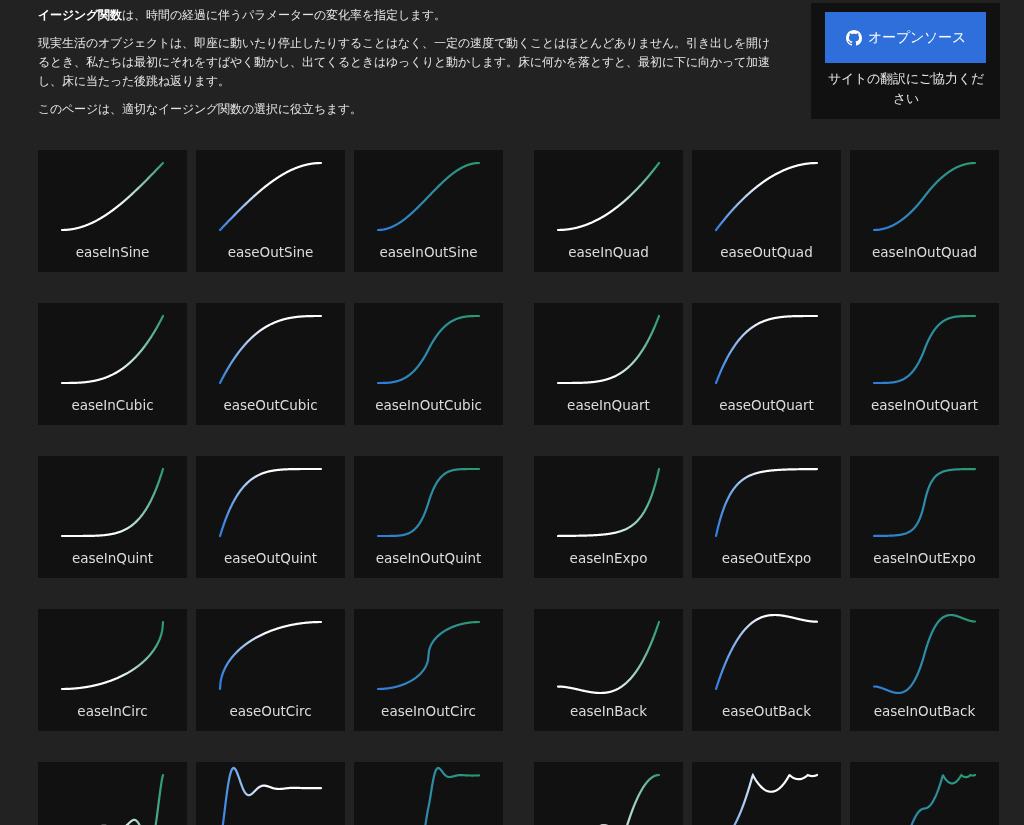  What do you see at coordinates (924, 558) in the screenshot?
I see `easing-name: easeInOutExpo` at bounding box center [924, 558].